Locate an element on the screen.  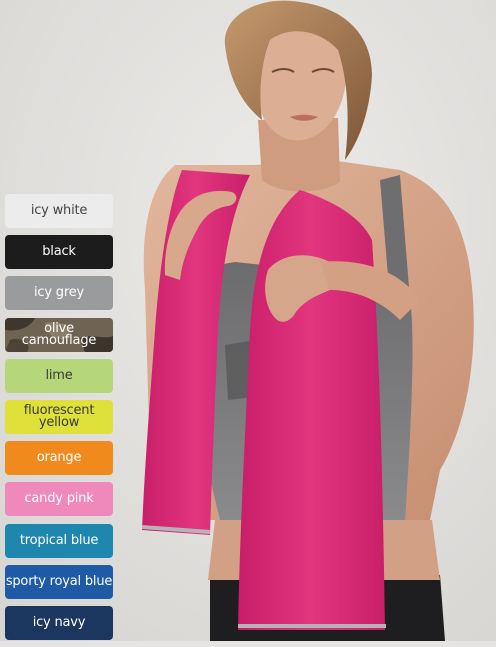
swatch-label: fluorescent yellow is located at coordinates (59, 416).